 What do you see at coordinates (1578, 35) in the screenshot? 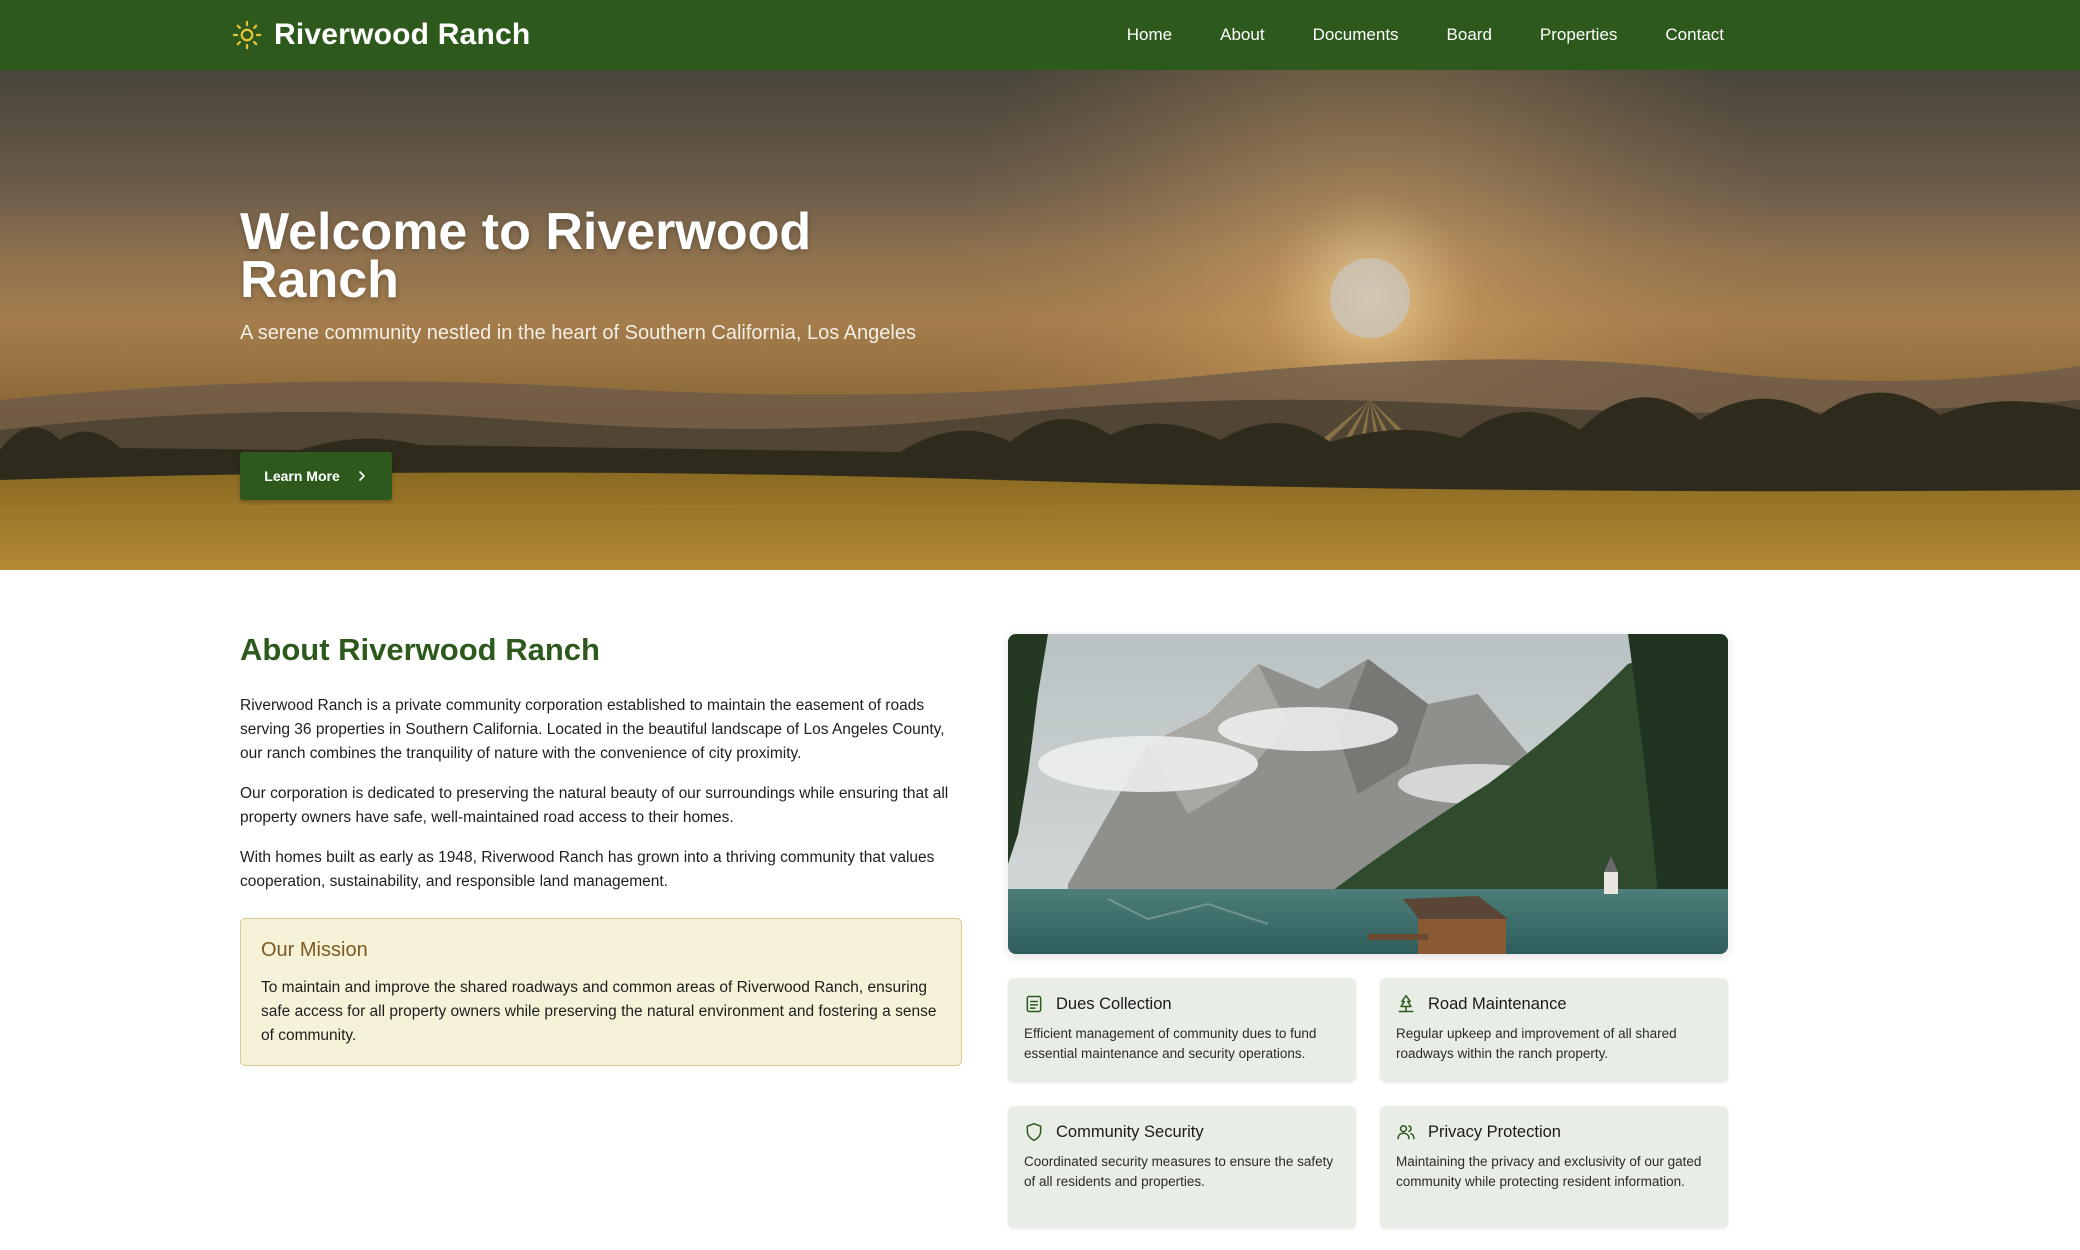
I see `nav-link-properties: Properties` at bounding box center [1578, 35].